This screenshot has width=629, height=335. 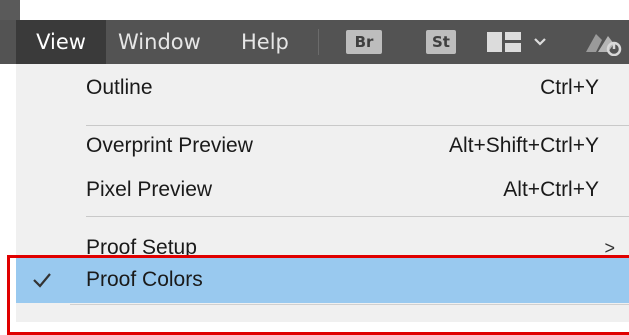 What do you see at coordinates (265, 42) in the screenshot?
I see `menu-help: Help` at bounding box center [265, 42].